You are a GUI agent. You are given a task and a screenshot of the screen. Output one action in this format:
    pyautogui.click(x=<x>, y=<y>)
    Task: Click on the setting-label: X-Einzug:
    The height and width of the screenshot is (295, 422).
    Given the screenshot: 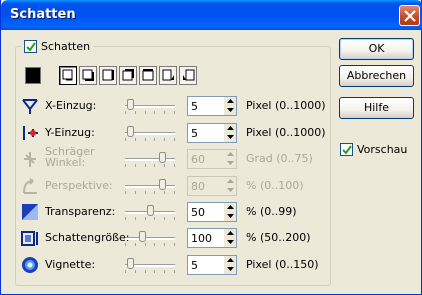 What is the action you would take?
    pyautogui.click(x=71, y=105)
    